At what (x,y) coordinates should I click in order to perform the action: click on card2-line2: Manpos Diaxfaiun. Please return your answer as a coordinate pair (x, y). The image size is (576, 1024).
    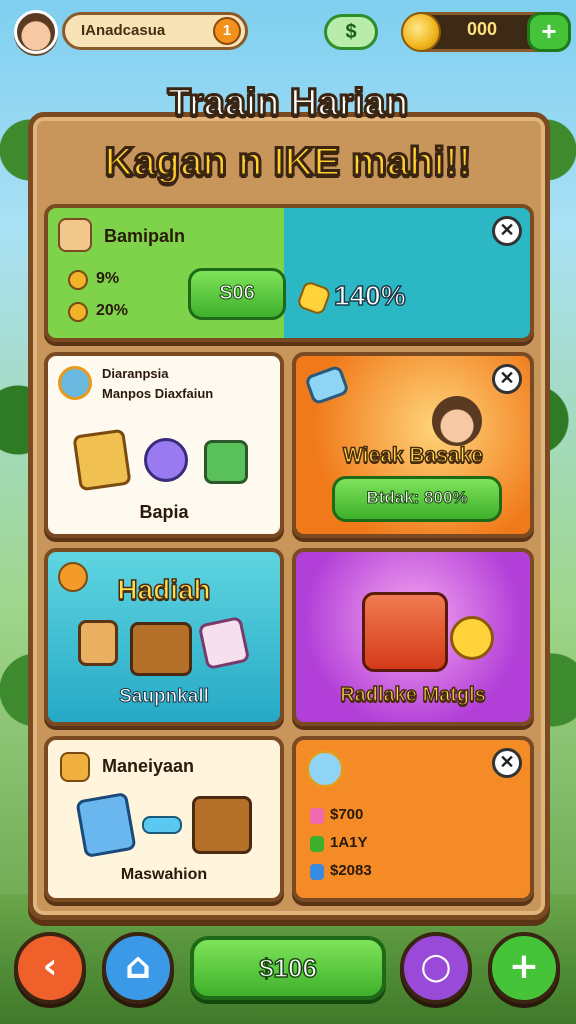
    Looking at the image, I should click on (158, 393).